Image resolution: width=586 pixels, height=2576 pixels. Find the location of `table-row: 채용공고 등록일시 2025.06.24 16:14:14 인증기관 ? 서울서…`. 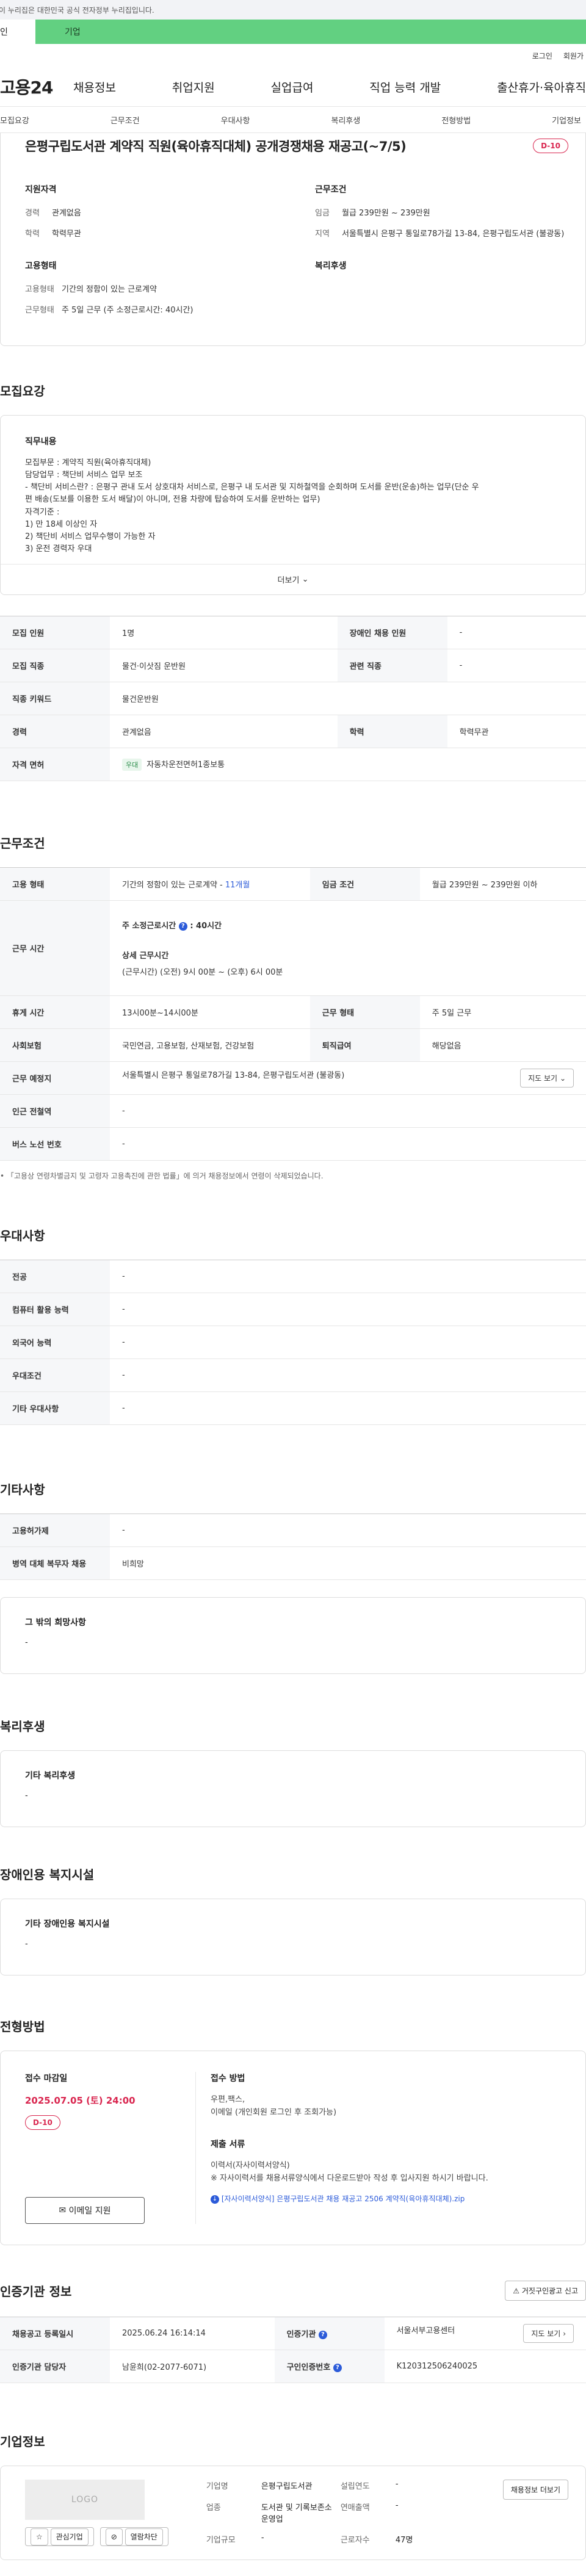

table-row: 채용공고 등록일시 2025.06.24 16:14:14 인증기관 ? 서울서… is located at coordinates (293, 2334).